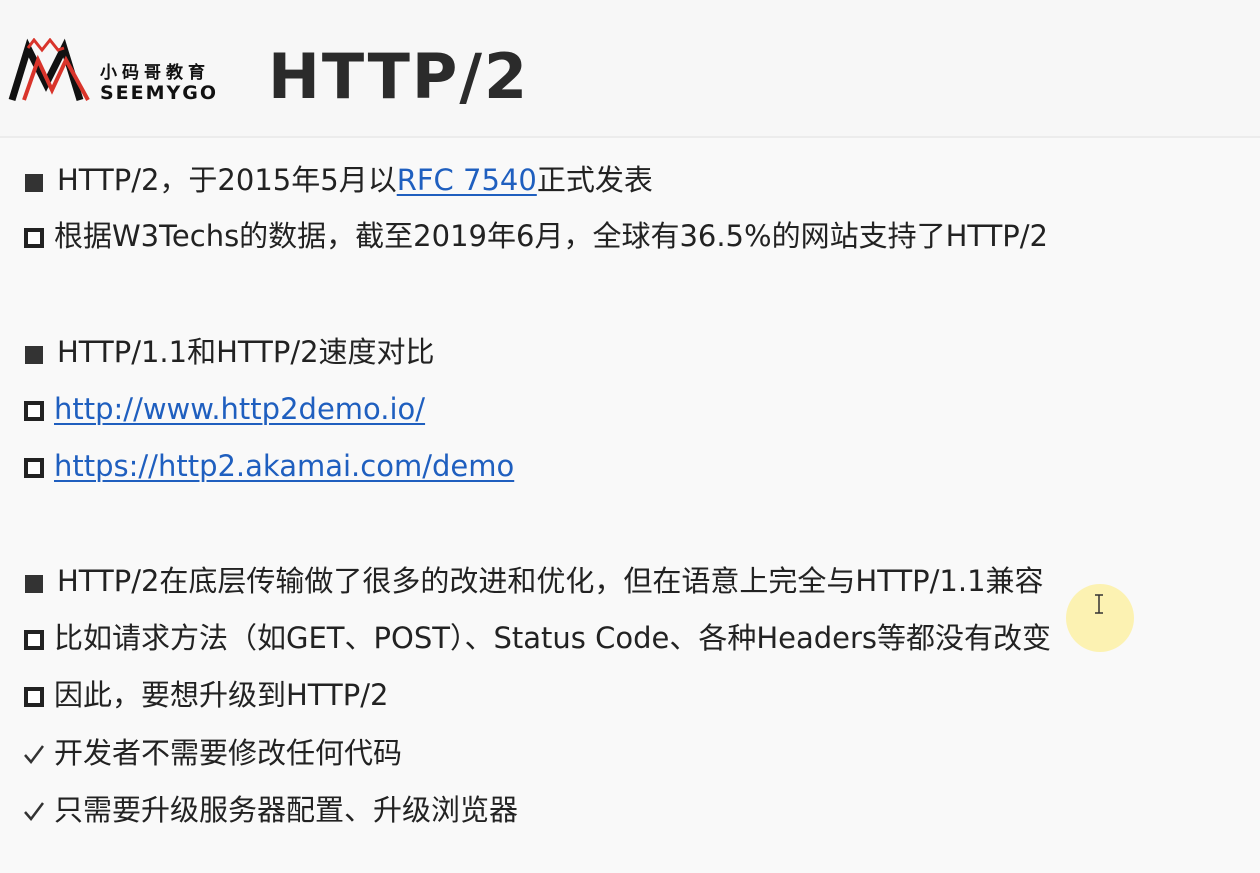 This screenshot has width=1260, height=873. I want to click on bullet-line-4: http://www.http2demo.io/, so click(223, 409).